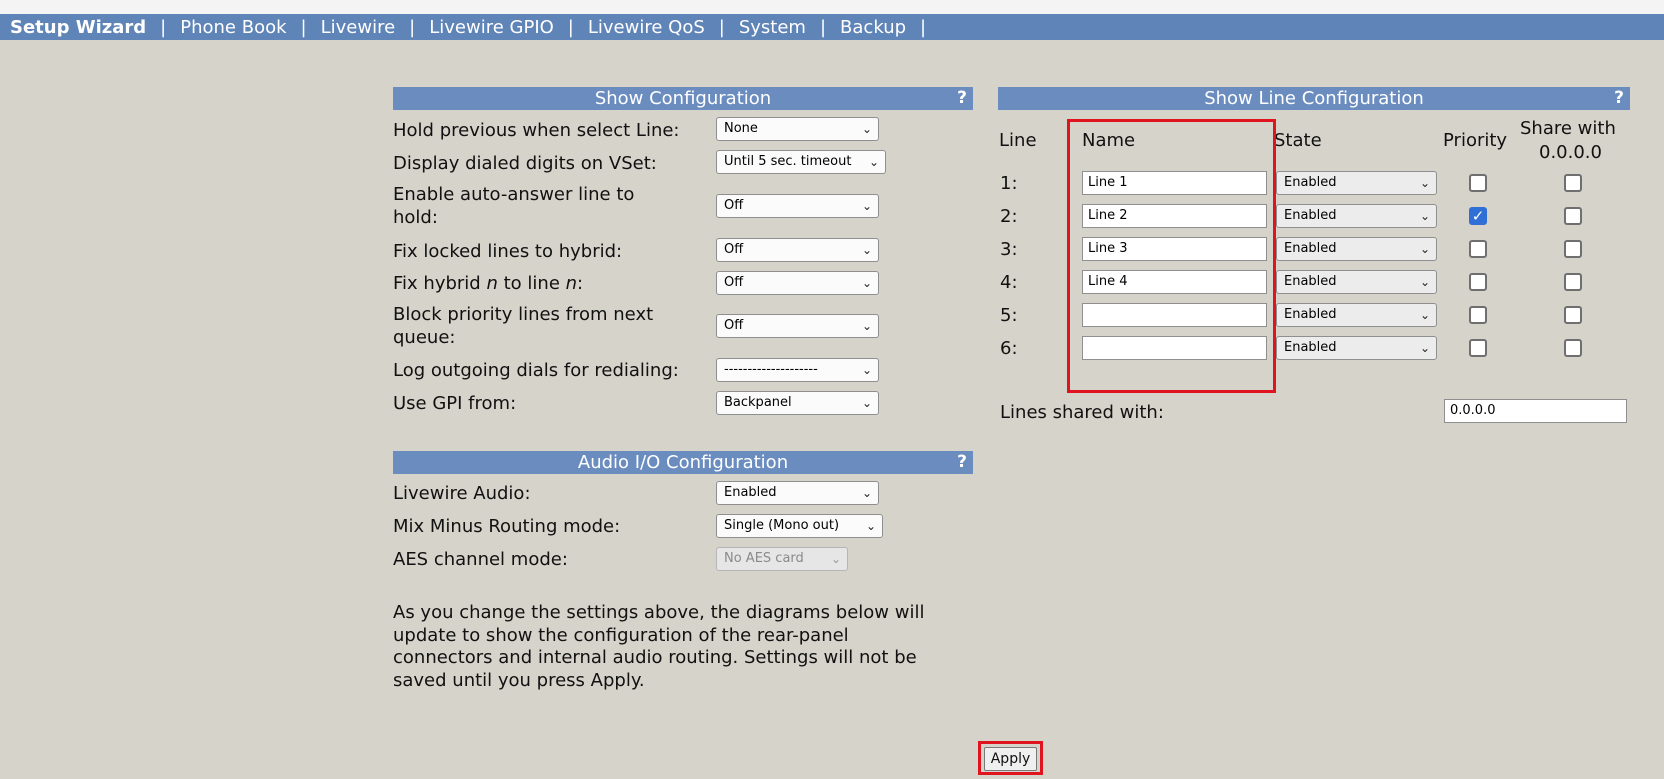  Describe the element at coordinates (734, 325) in the screenshot. I see `block-priority-value: Off` at that location.